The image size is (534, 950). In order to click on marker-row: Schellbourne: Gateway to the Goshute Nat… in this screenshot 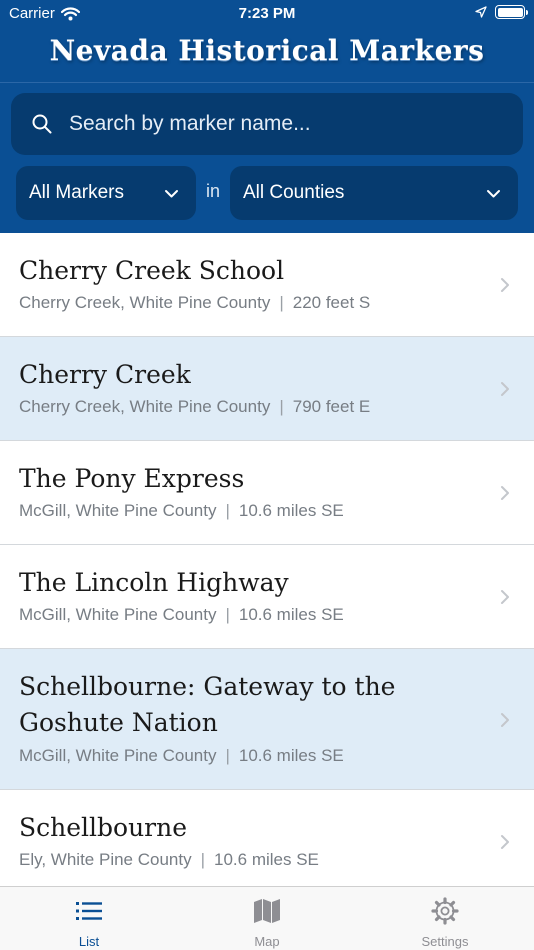, I will do `click(267, 719)`.